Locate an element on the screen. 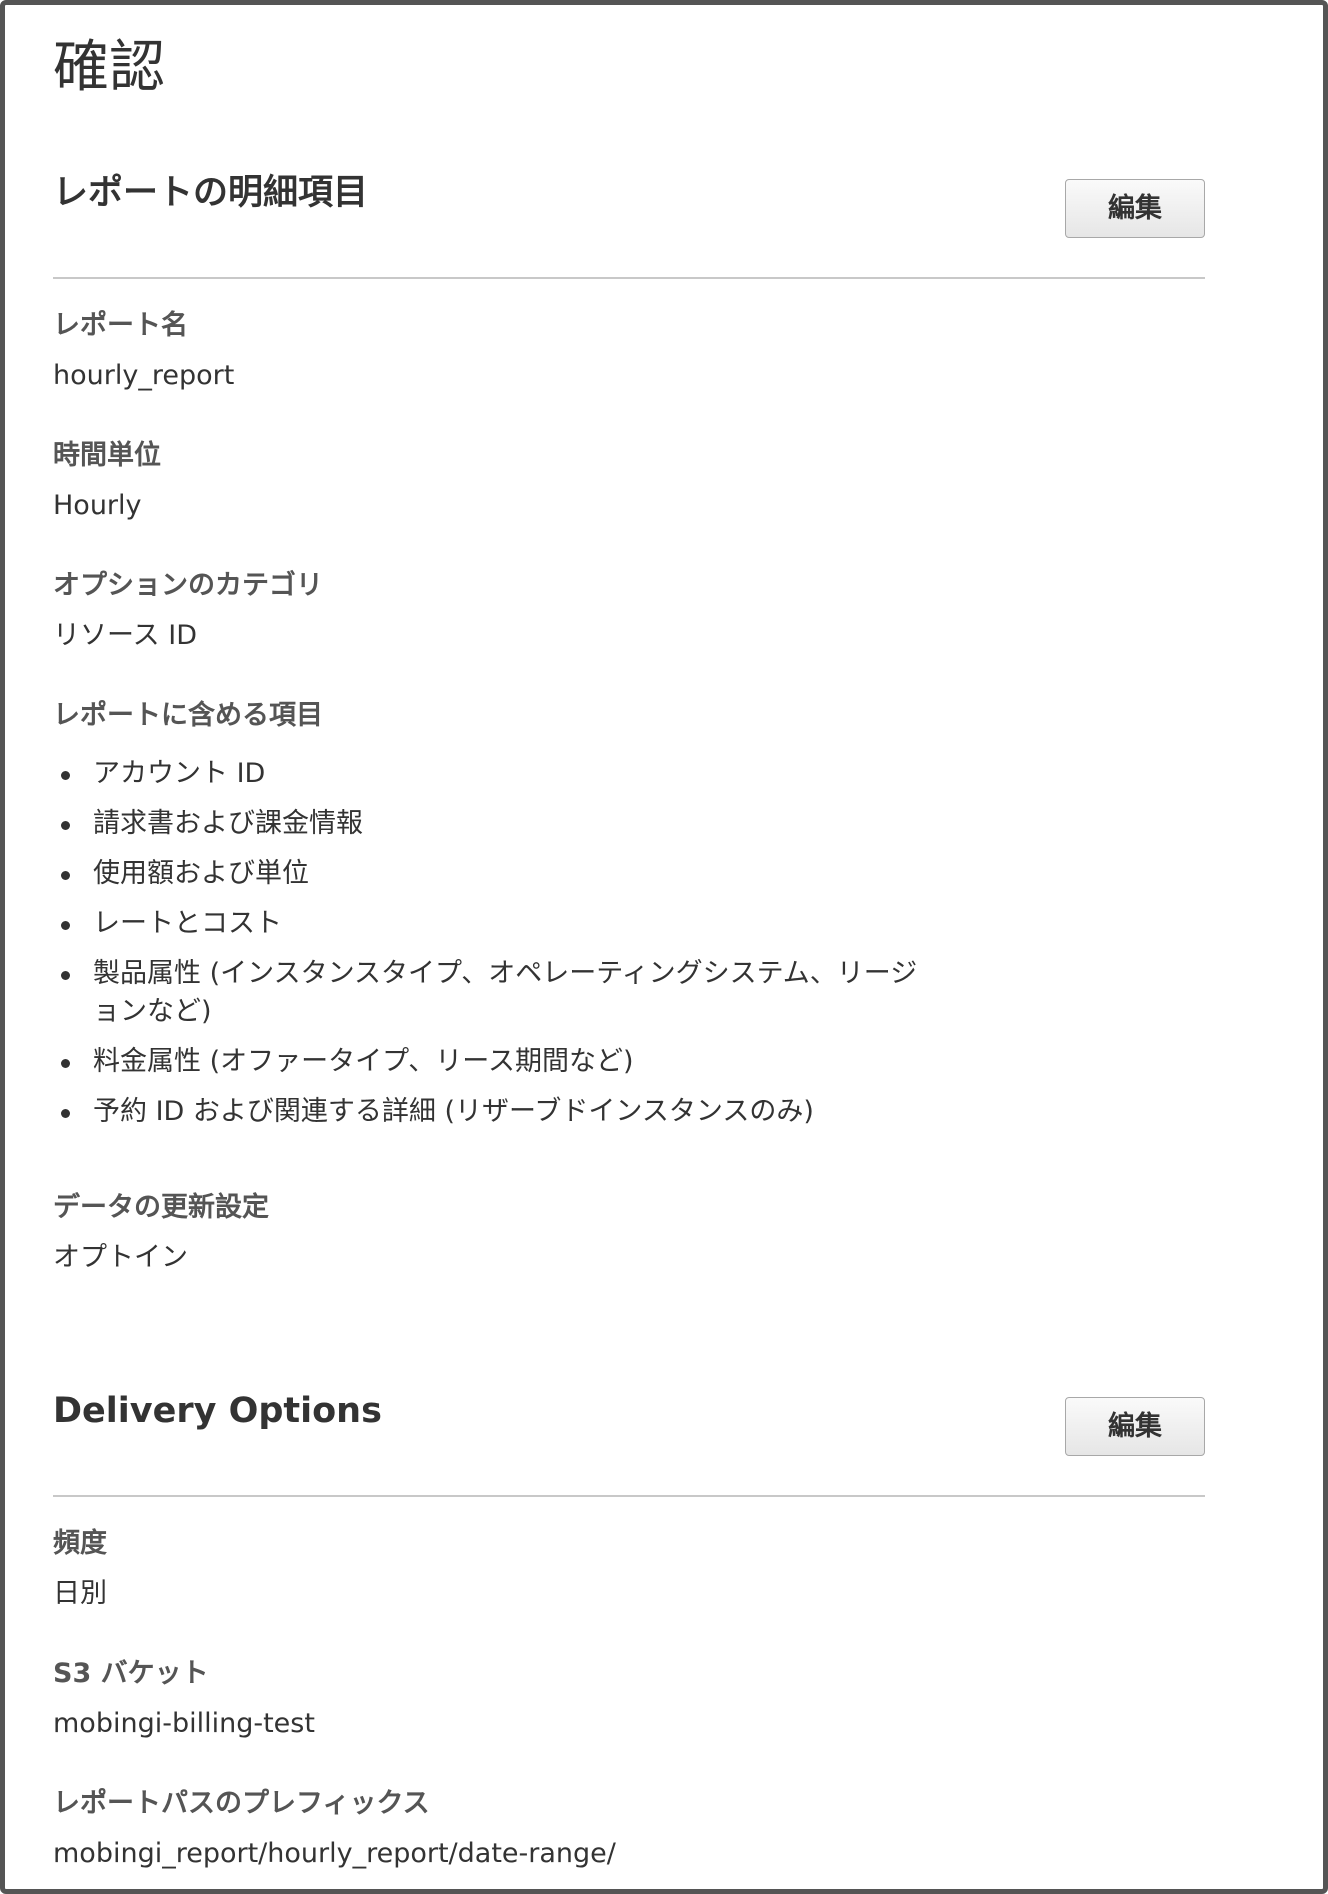 This screenshot has height=1894, width=1328. list-item: 請求書および課金情報 is located at coordinates (503, 824).